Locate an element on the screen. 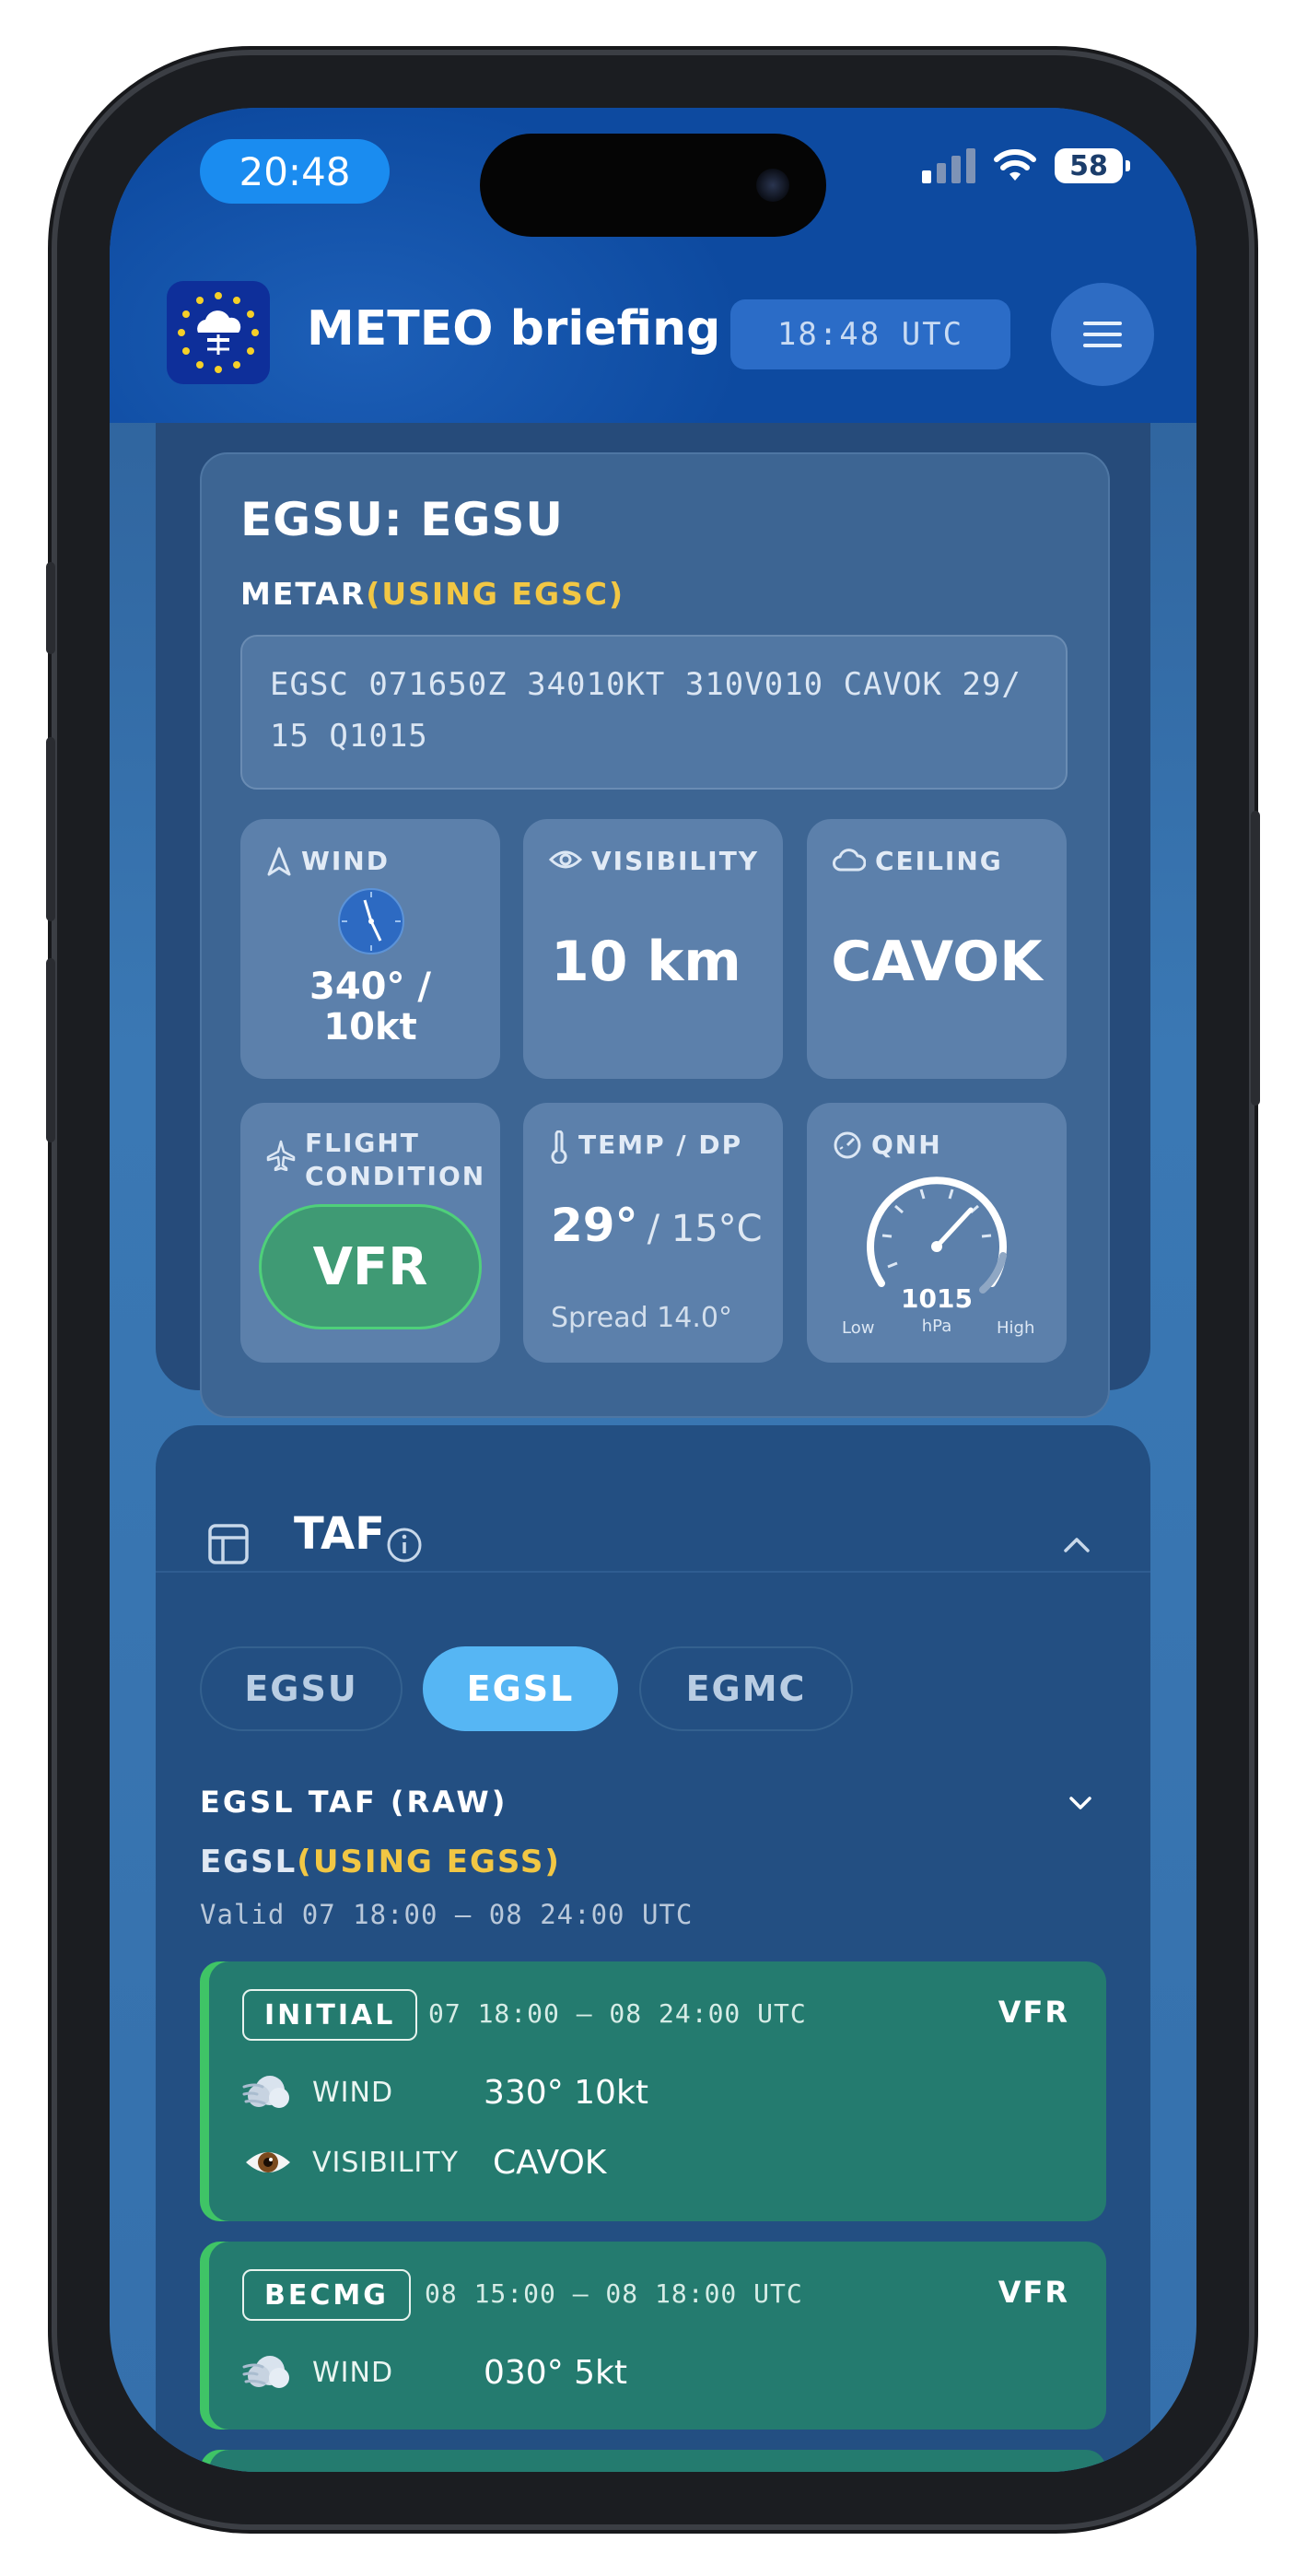 This screenshot has height=2576, width=1307. taf-raw-toggle: EGSL TAF (RAW) is located at coordinates (354, 1802).